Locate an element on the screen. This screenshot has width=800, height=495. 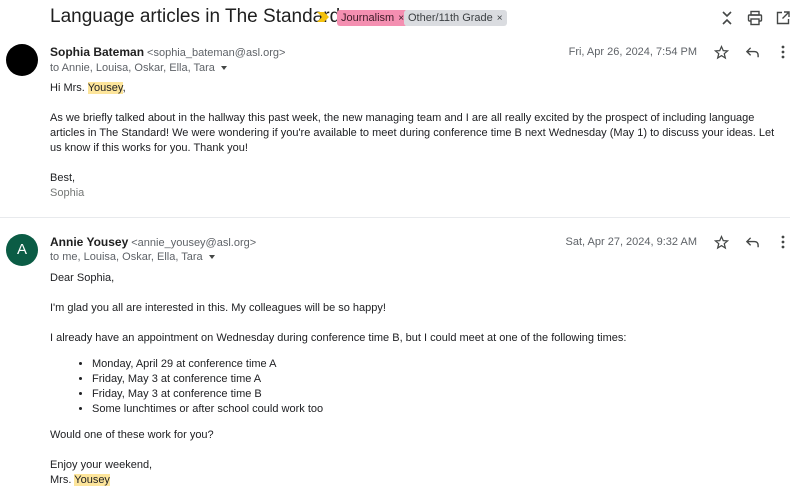
recipients-text: to Annie, Louisa, Oskar, Ella, Tara is located at coordinates (132, 68).